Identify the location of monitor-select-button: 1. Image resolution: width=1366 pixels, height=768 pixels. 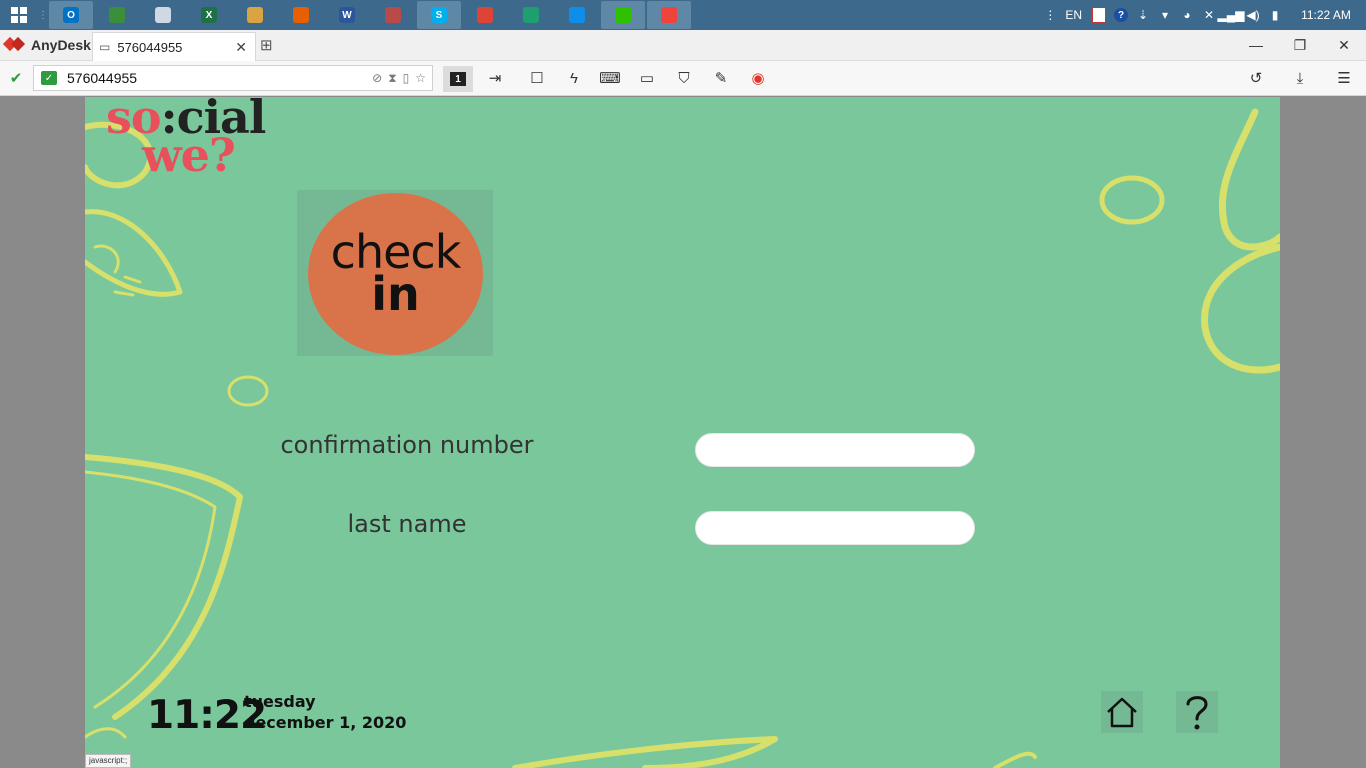
(458, 79).